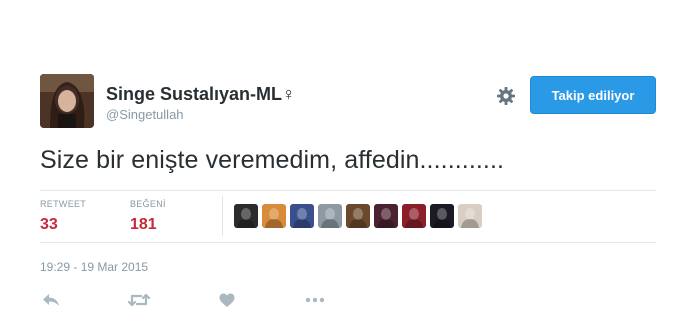 The image size is (690, 334). I want to click on gear-icon, so click(506, 96).